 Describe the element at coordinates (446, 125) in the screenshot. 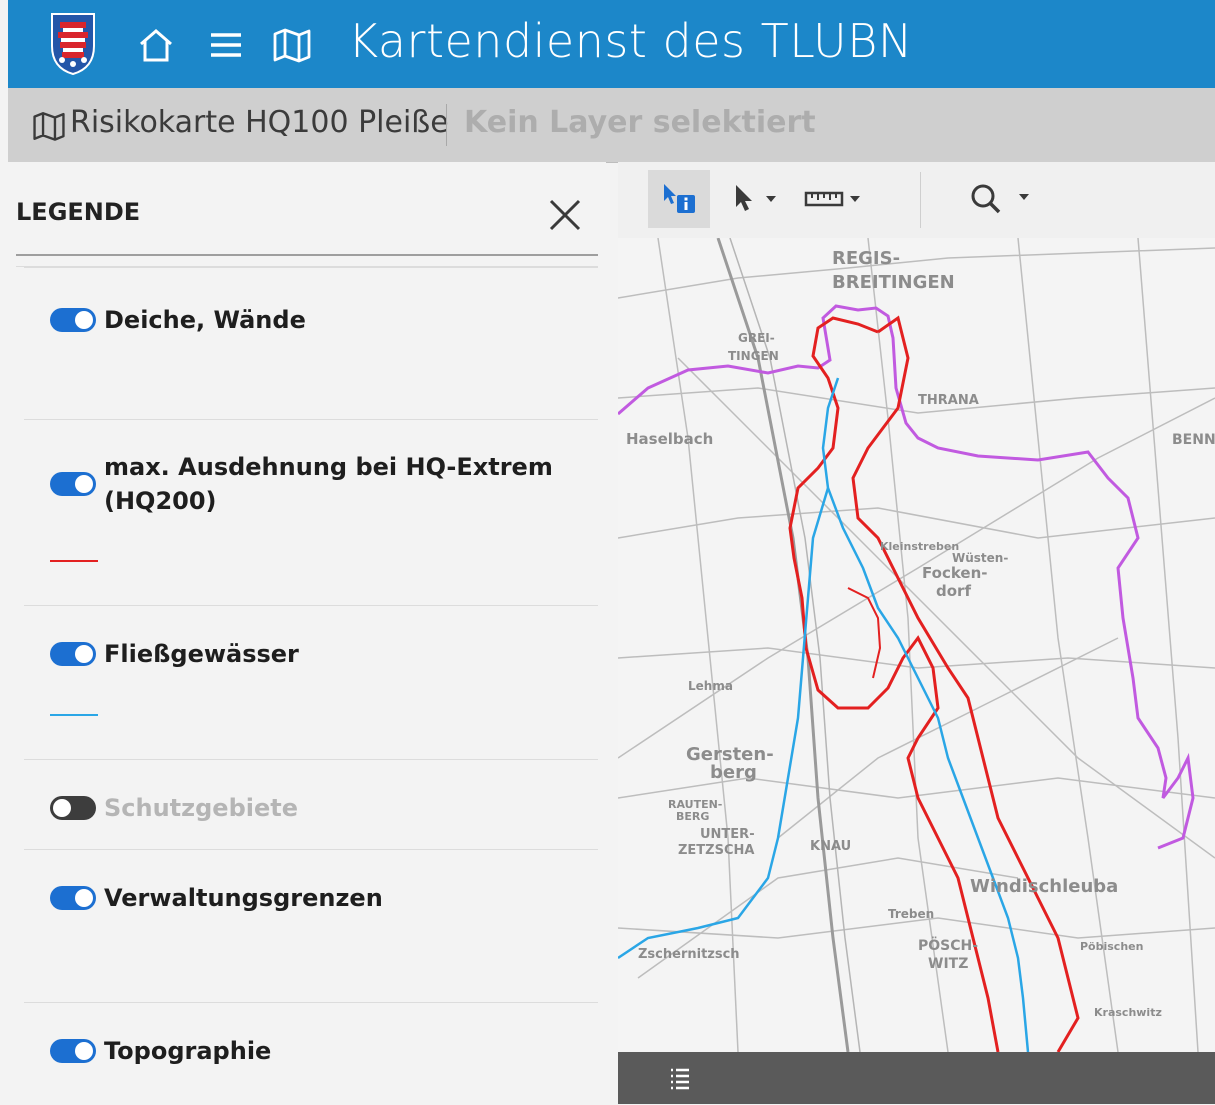

I see `breadcrumb-divider` at that location.